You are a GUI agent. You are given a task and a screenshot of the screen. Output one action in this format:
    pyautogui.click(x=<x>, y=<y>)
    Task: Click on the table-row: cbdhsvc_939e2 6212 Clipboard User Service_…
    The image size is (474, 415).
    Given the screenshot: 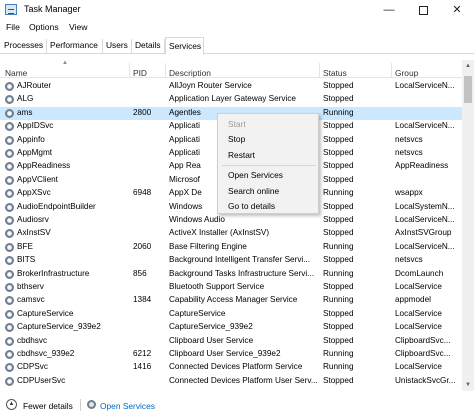 What is the action you would take?
    pyautogui.click(x=231, y=354)
    